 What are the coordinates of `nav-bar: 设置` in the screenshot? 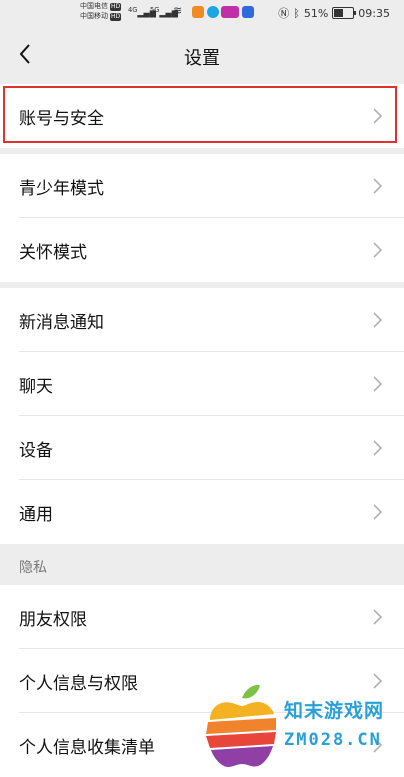 It's located at (202, 55).